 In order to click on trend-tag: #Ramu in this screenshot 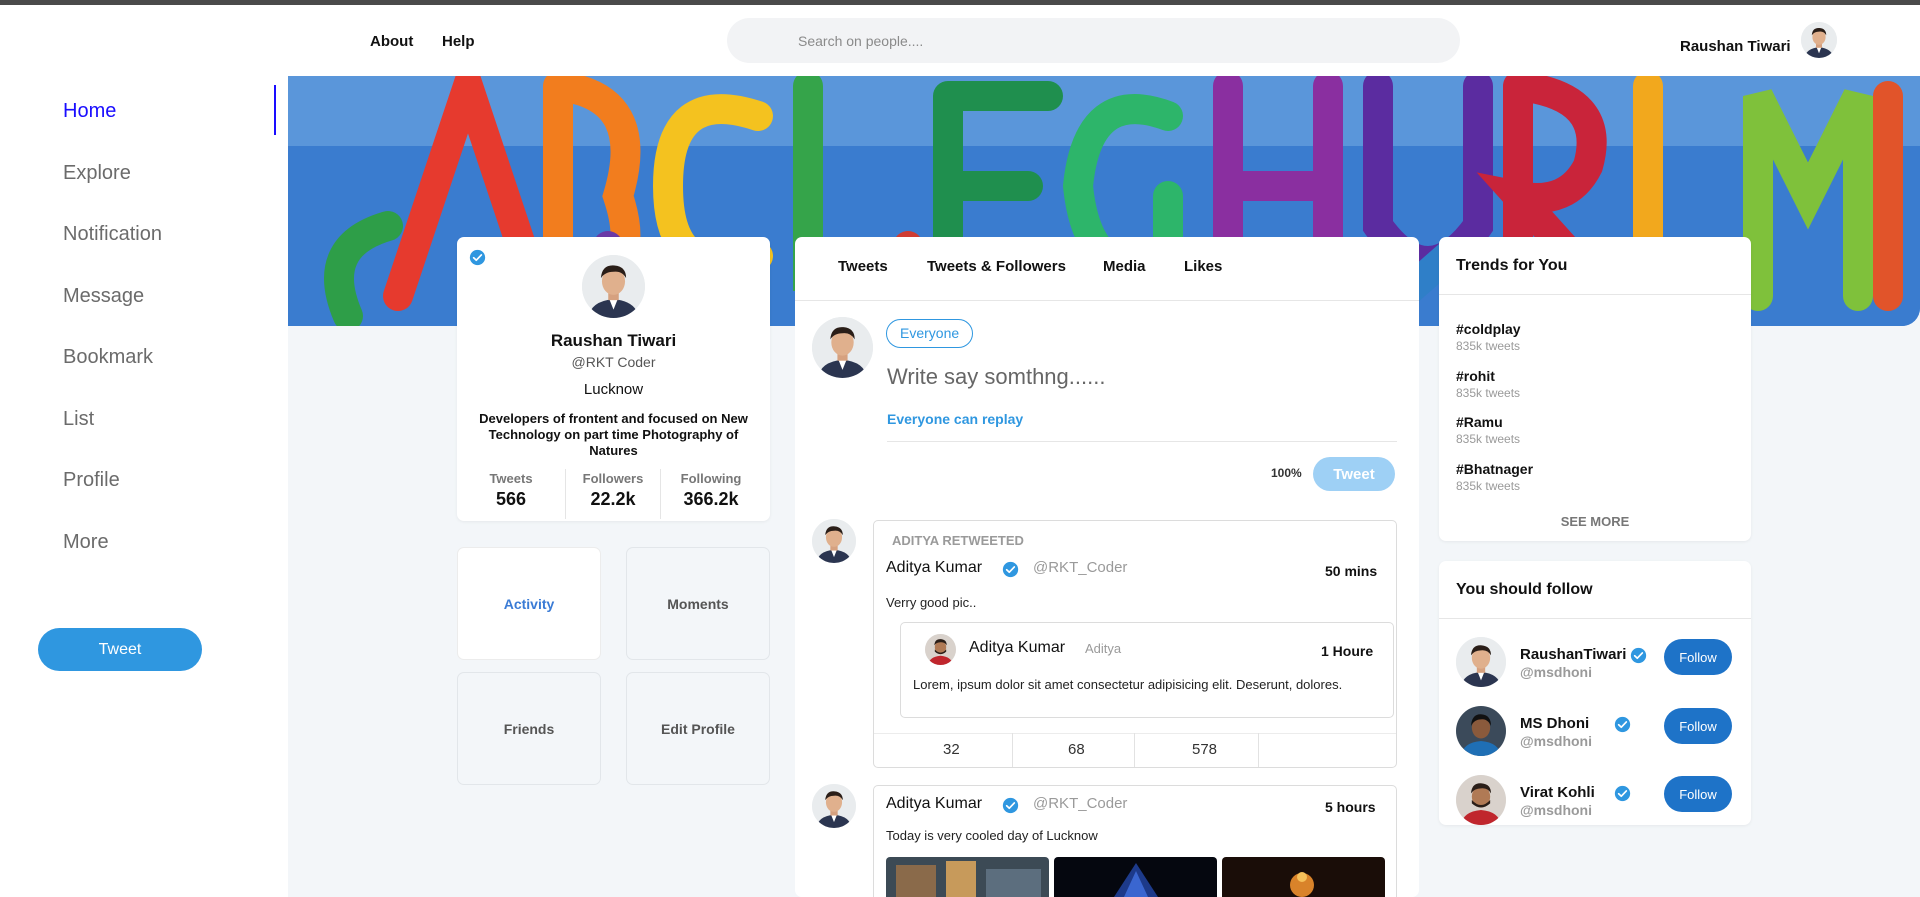, I will do `click(1479, 422)`.